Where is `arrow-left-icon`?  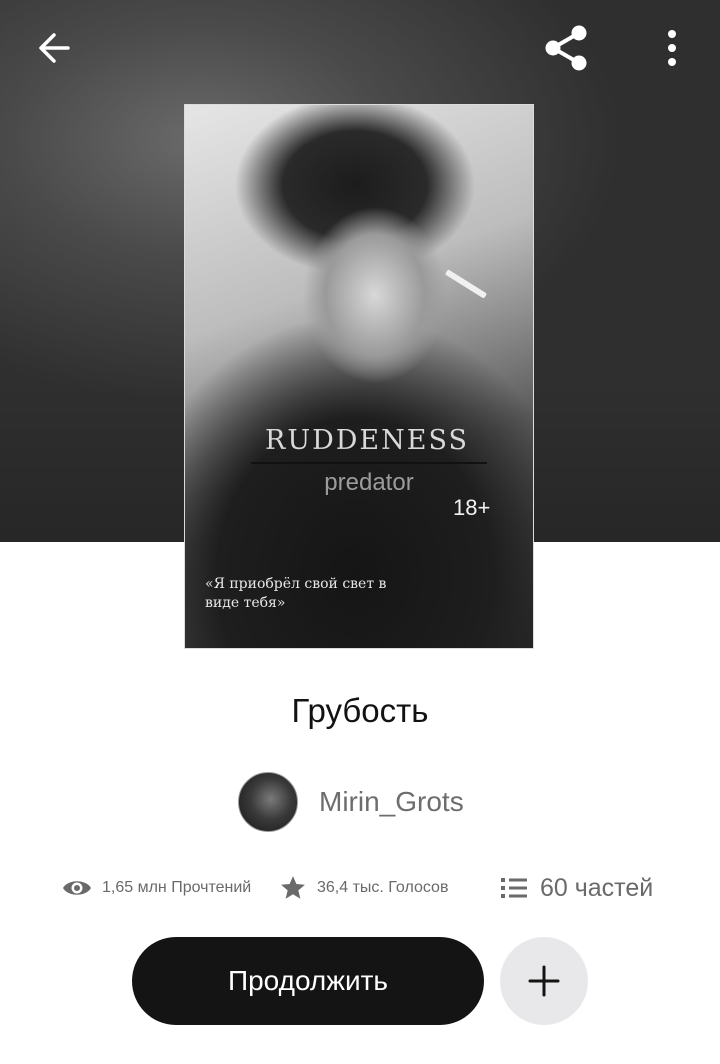 arrow-left-icon is located at coordinates (54, 48).